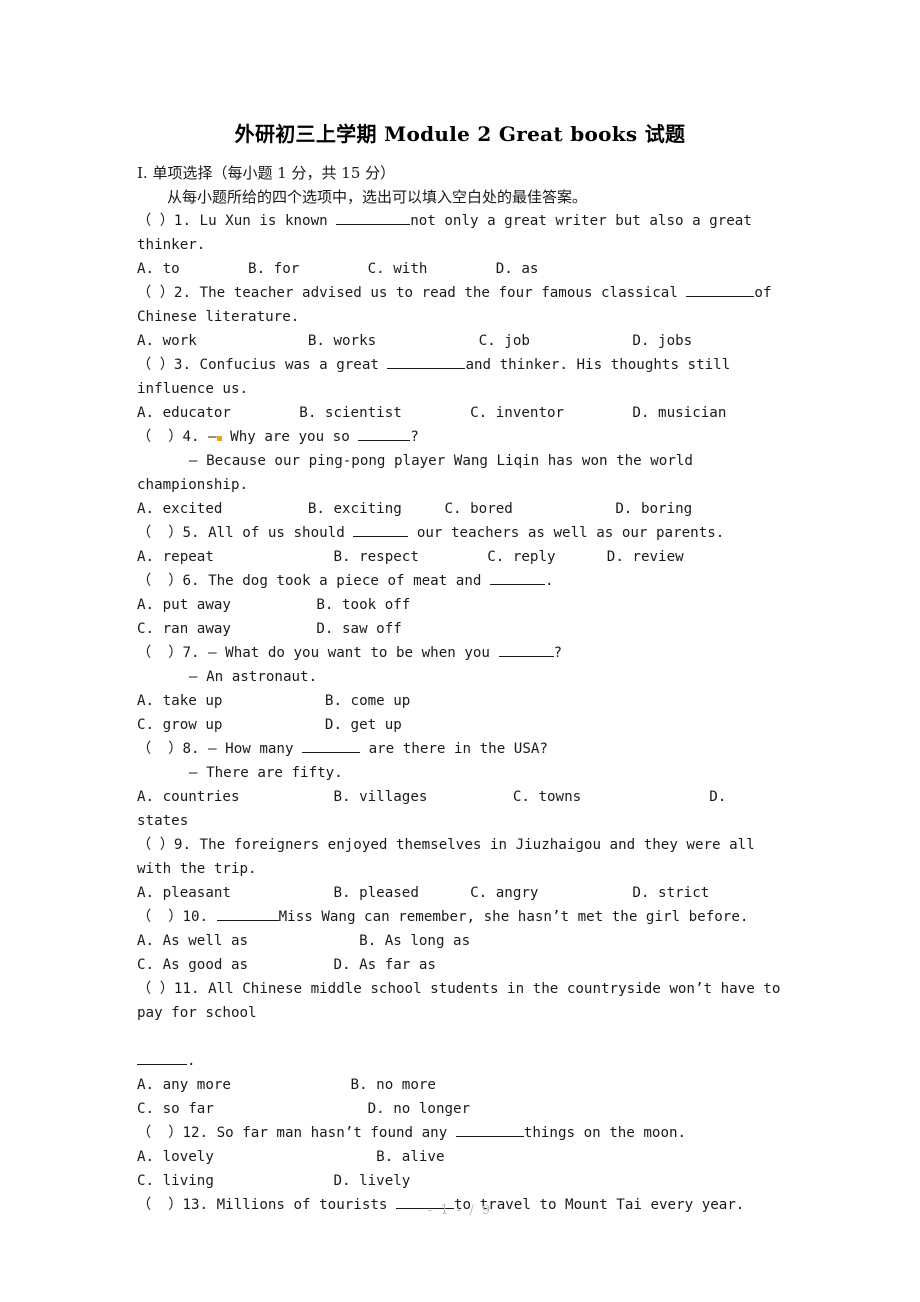 This screenshot has width=920, height=1302. What do you see at coordinates (177, 917) in the screenshot?
I see `q10-stem-part1: （ ）10.` at bounding box center [177, 917].